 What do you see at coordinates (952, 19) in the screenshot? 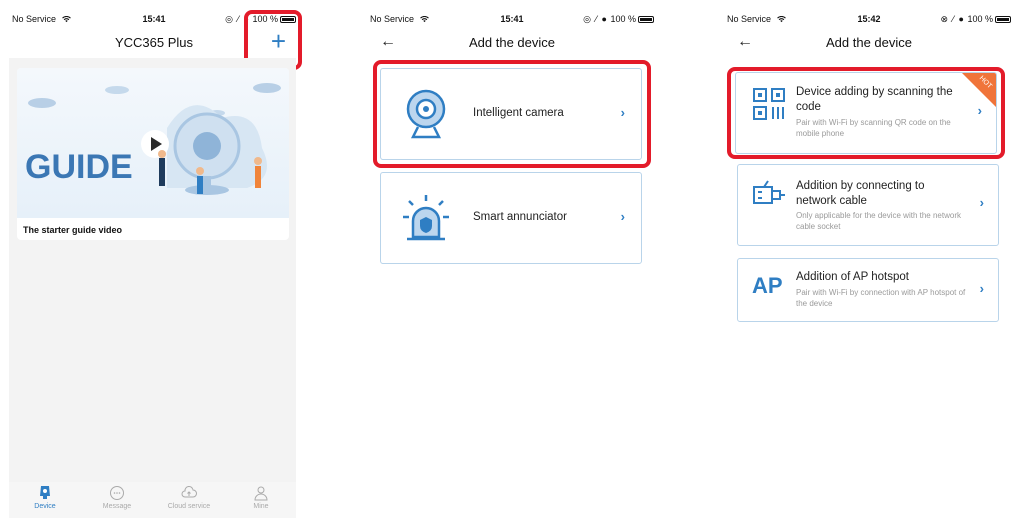
I see `status-icons: ⊗ ⁄ ●` at bounding box center [952, 19].